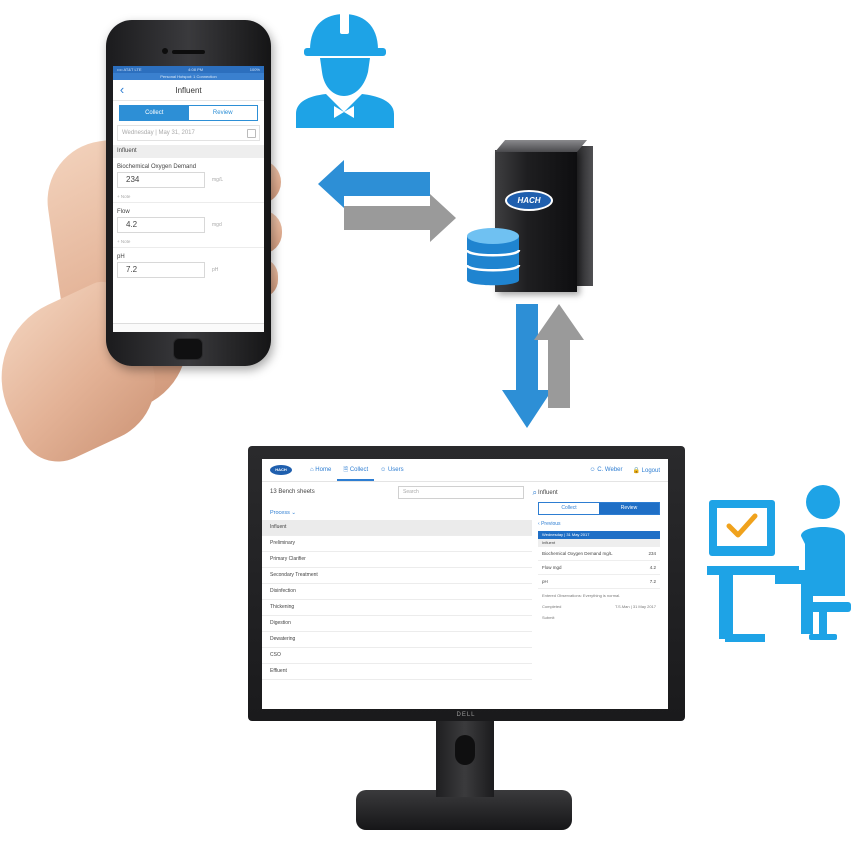 This screenshot has width=862, height=841. Describe the element at coordinates (493, 257) in the screenshot. I see `database-icon` at that location.